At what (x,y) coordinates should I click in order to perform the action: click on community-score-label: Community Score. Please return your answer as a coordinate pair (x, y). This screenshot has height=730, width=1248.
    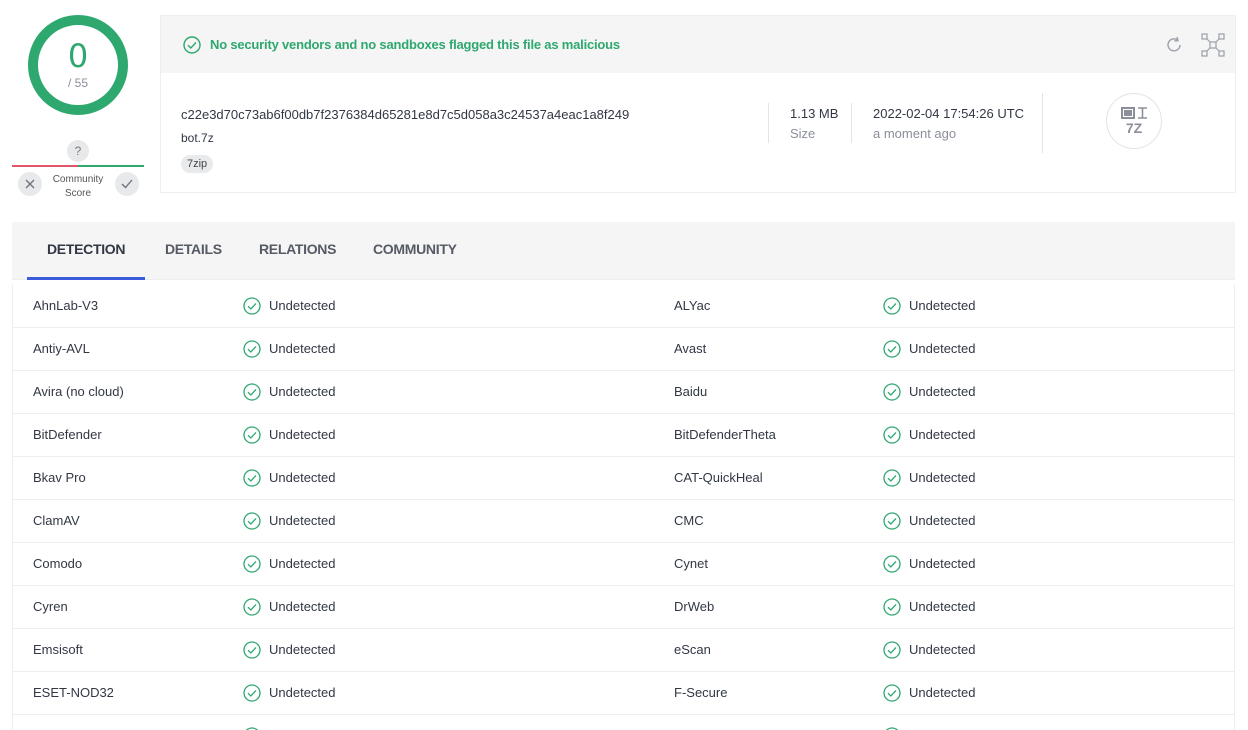
    Looking at the image, I should click on (78, 186).